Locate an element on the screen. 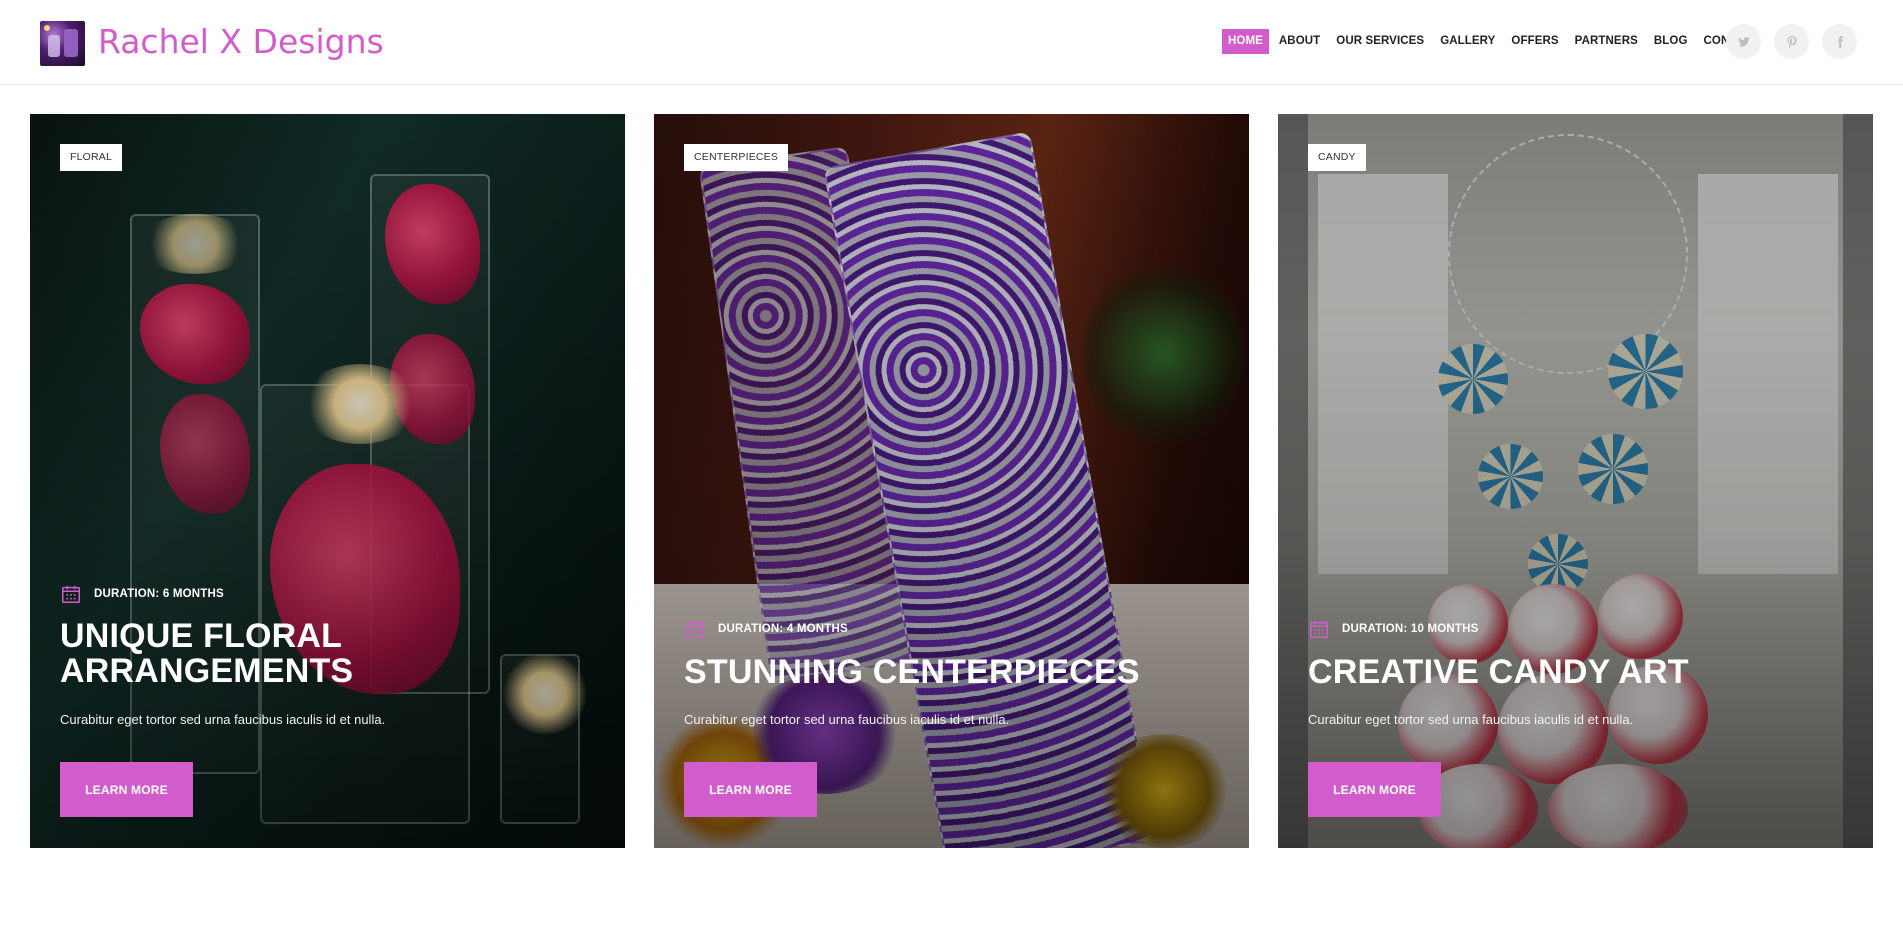 Image resolution: width=1903 pixels, height=946 pixels. duration-row: DURATION: 10 MONTHS is located at coordinates (1393, 629).